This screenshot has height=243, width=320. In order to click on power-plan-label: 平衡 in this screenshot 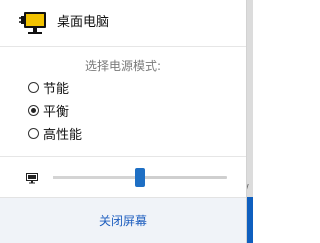, I will do `click(56, 112)`.